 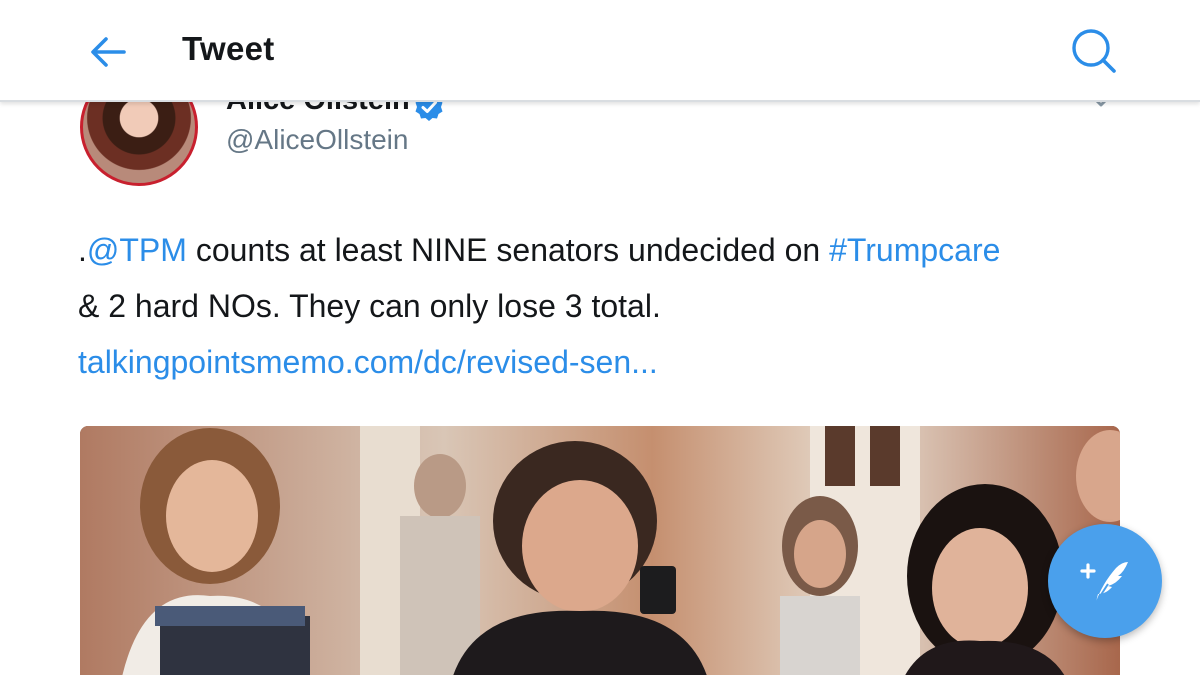 I want to click on search-icon, so click(x=1094, y=51).